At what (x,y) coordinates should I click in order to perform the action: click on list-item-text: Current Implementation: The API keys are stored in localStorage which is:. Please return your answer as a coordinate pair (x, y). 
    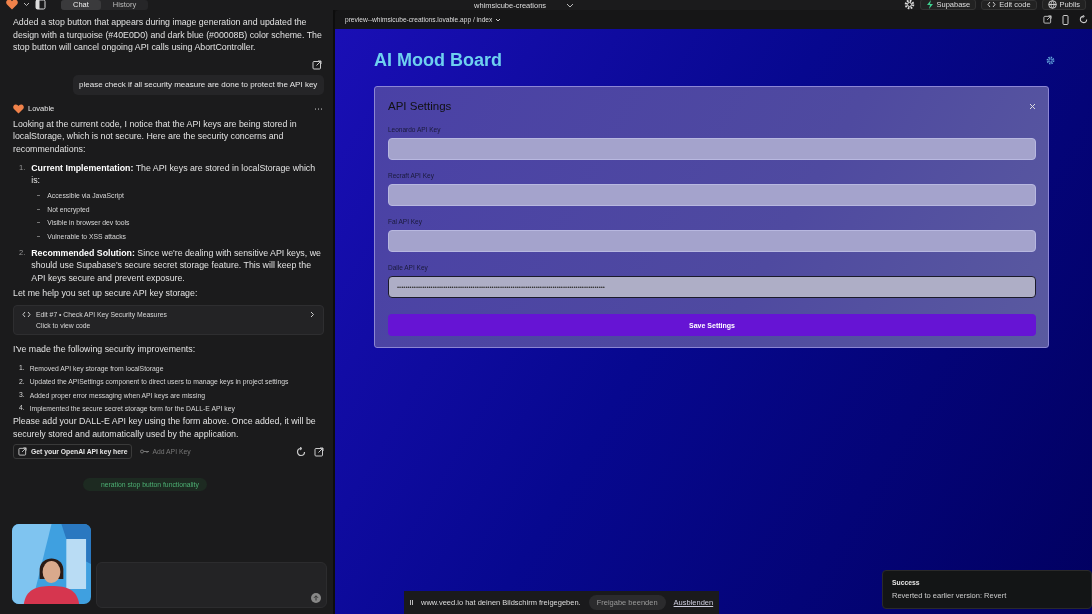
    Looking at the image, I should click on (174, 174).